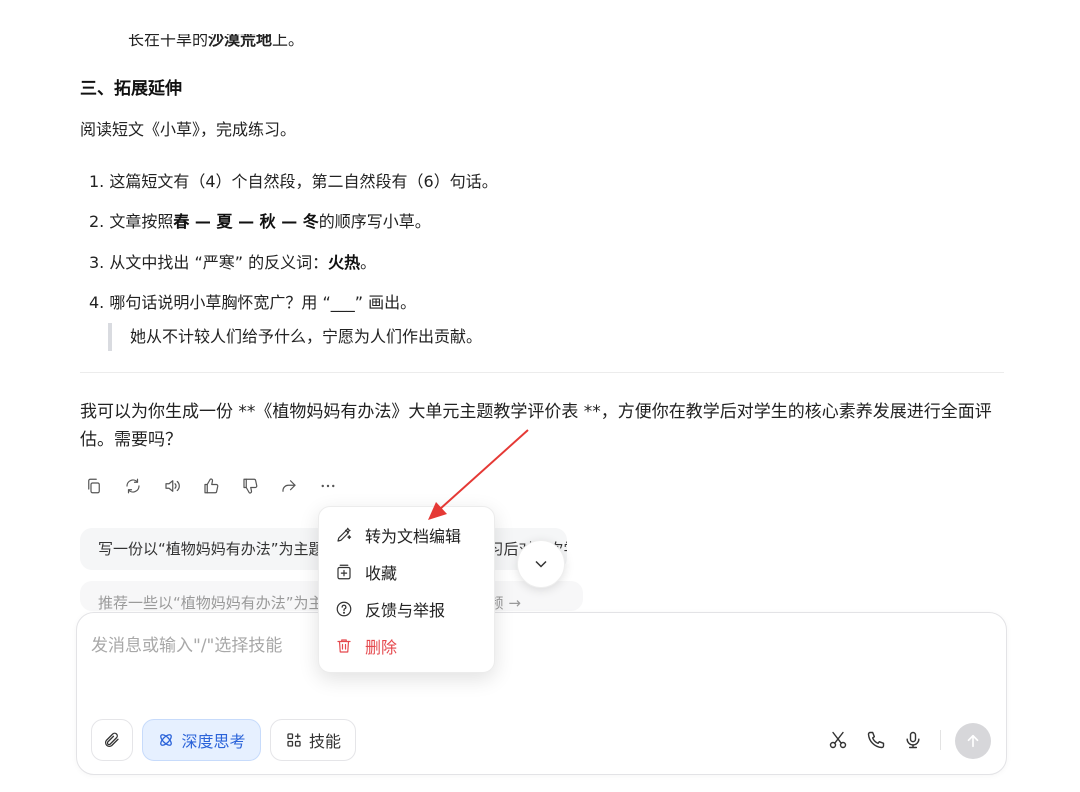  Describe the element at coordinates (186, 643) in the screenshot. I see `message-input: 发消息或输入"/"选择技能` at that location.